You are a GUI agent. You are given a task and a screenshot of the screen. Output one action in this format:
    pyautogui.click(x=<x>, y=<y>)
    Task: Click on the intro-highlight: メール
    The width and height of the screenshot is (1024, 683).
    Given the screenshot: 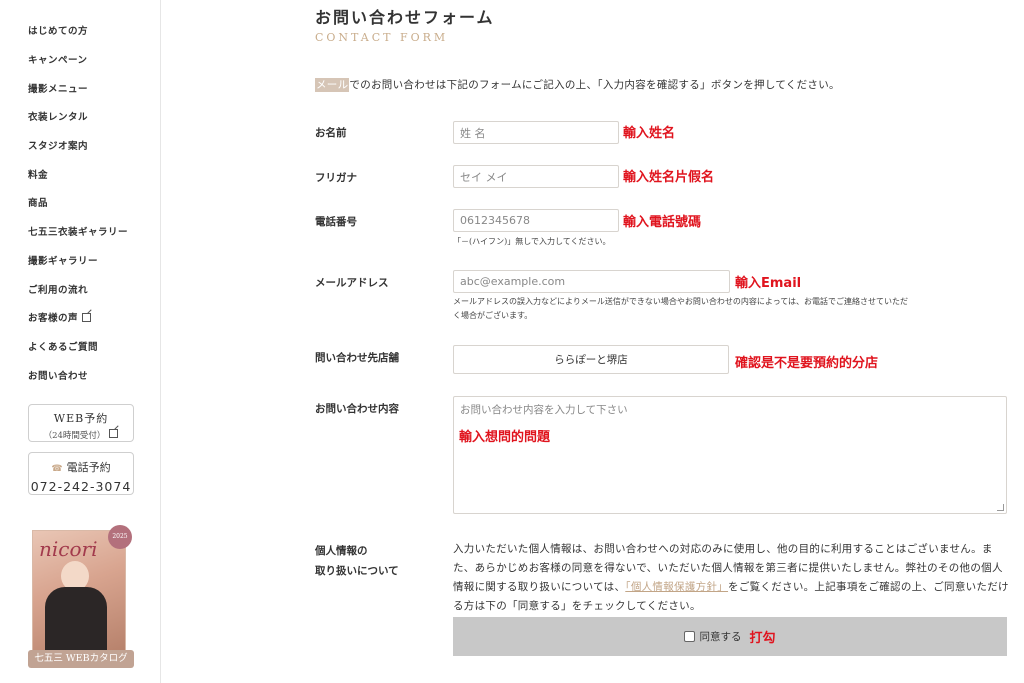 What is the action you would take?
    pyautogui.click(x=332, y=85)
    